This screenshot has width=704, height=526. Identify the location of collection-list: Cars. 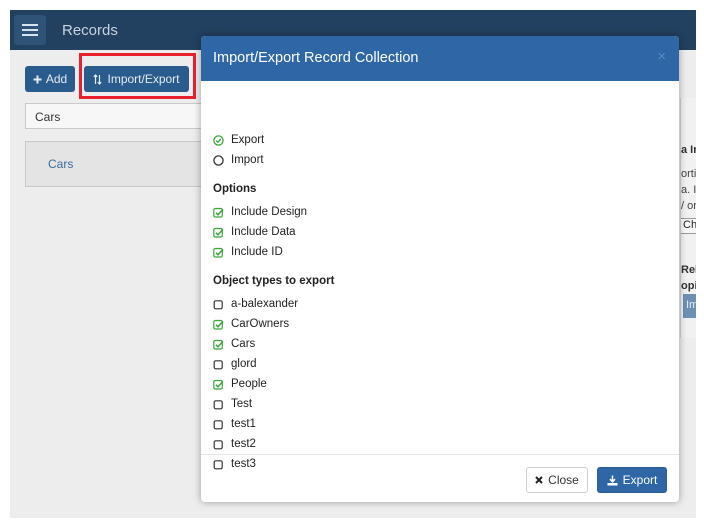
(115, 164).